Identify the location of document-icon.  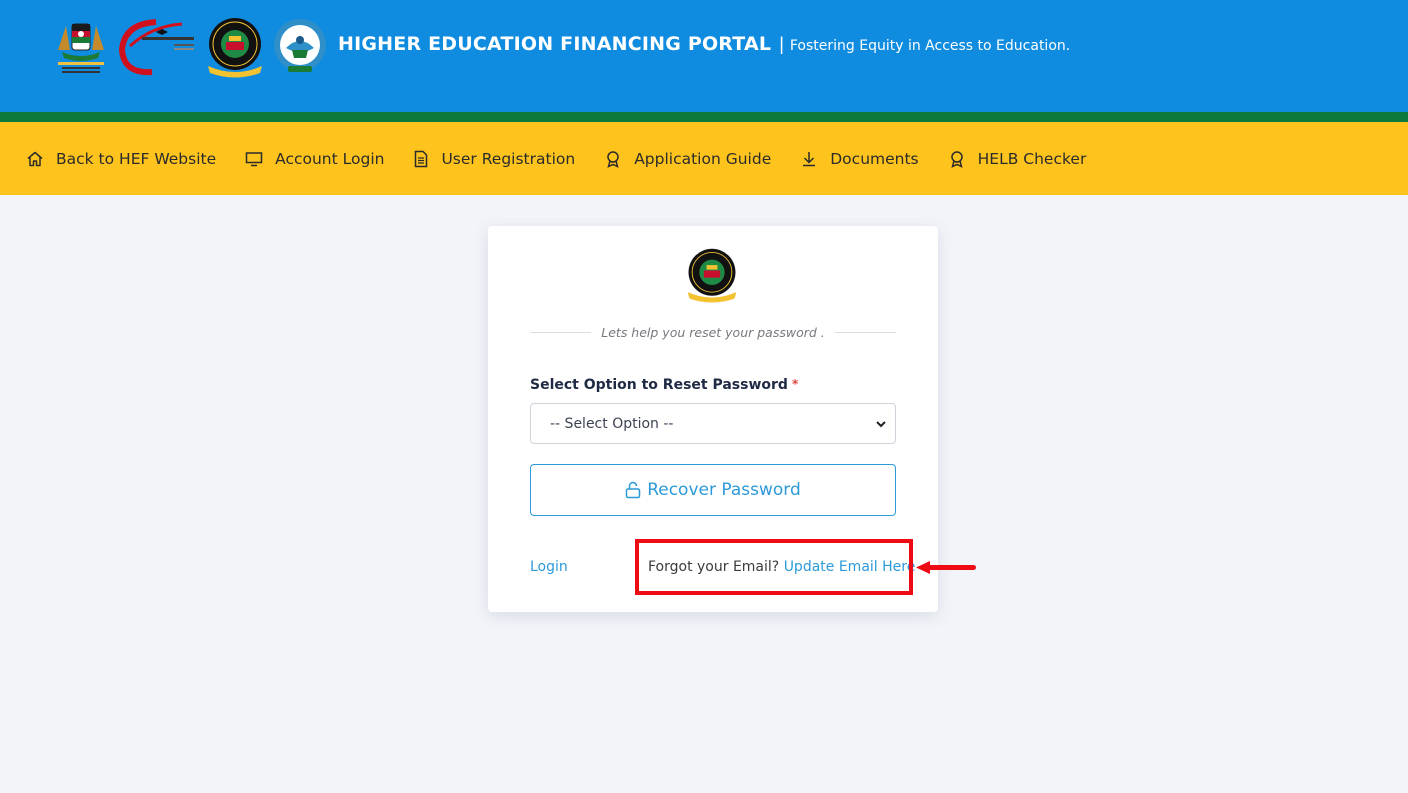
(421, 158).